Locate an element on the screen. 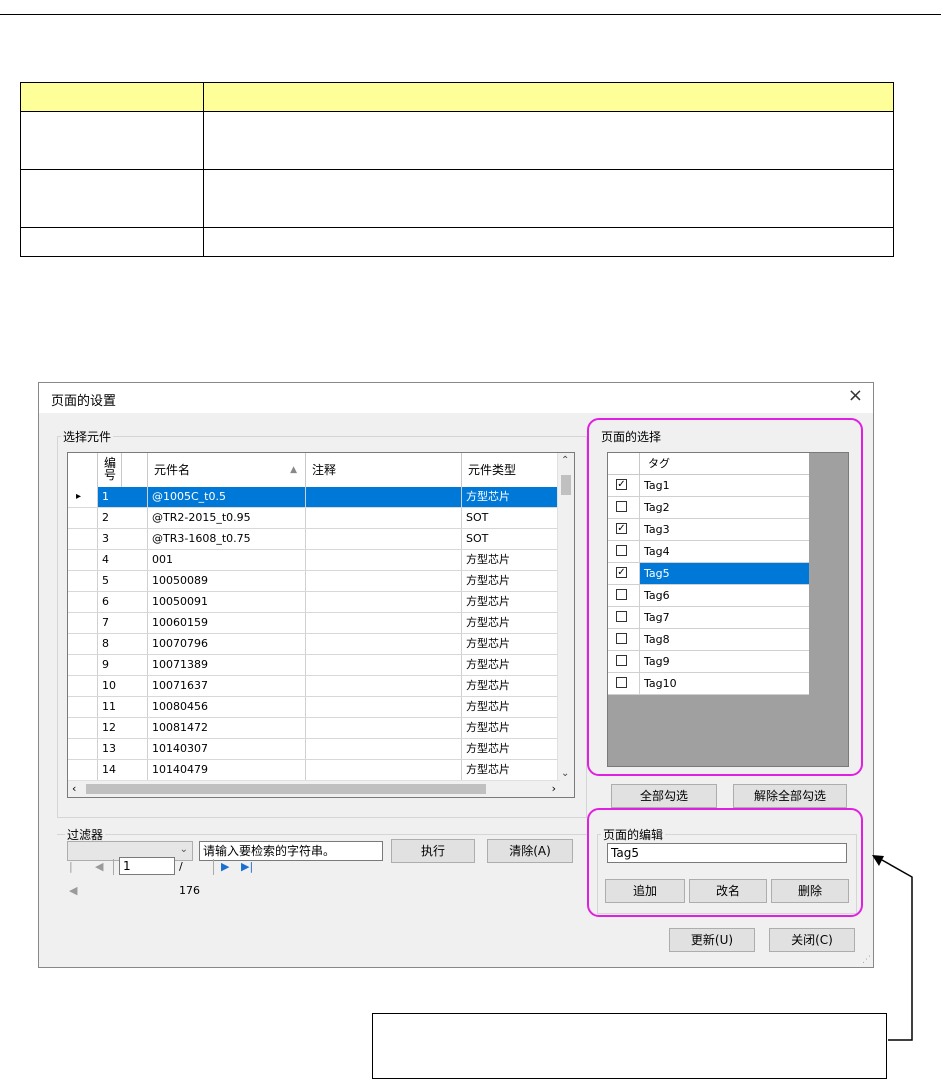 Image resolution: width=941 pixels, height=1079 pixels. table-row: 14 10140479 方型芯片 is located at coordinates (314, 770).